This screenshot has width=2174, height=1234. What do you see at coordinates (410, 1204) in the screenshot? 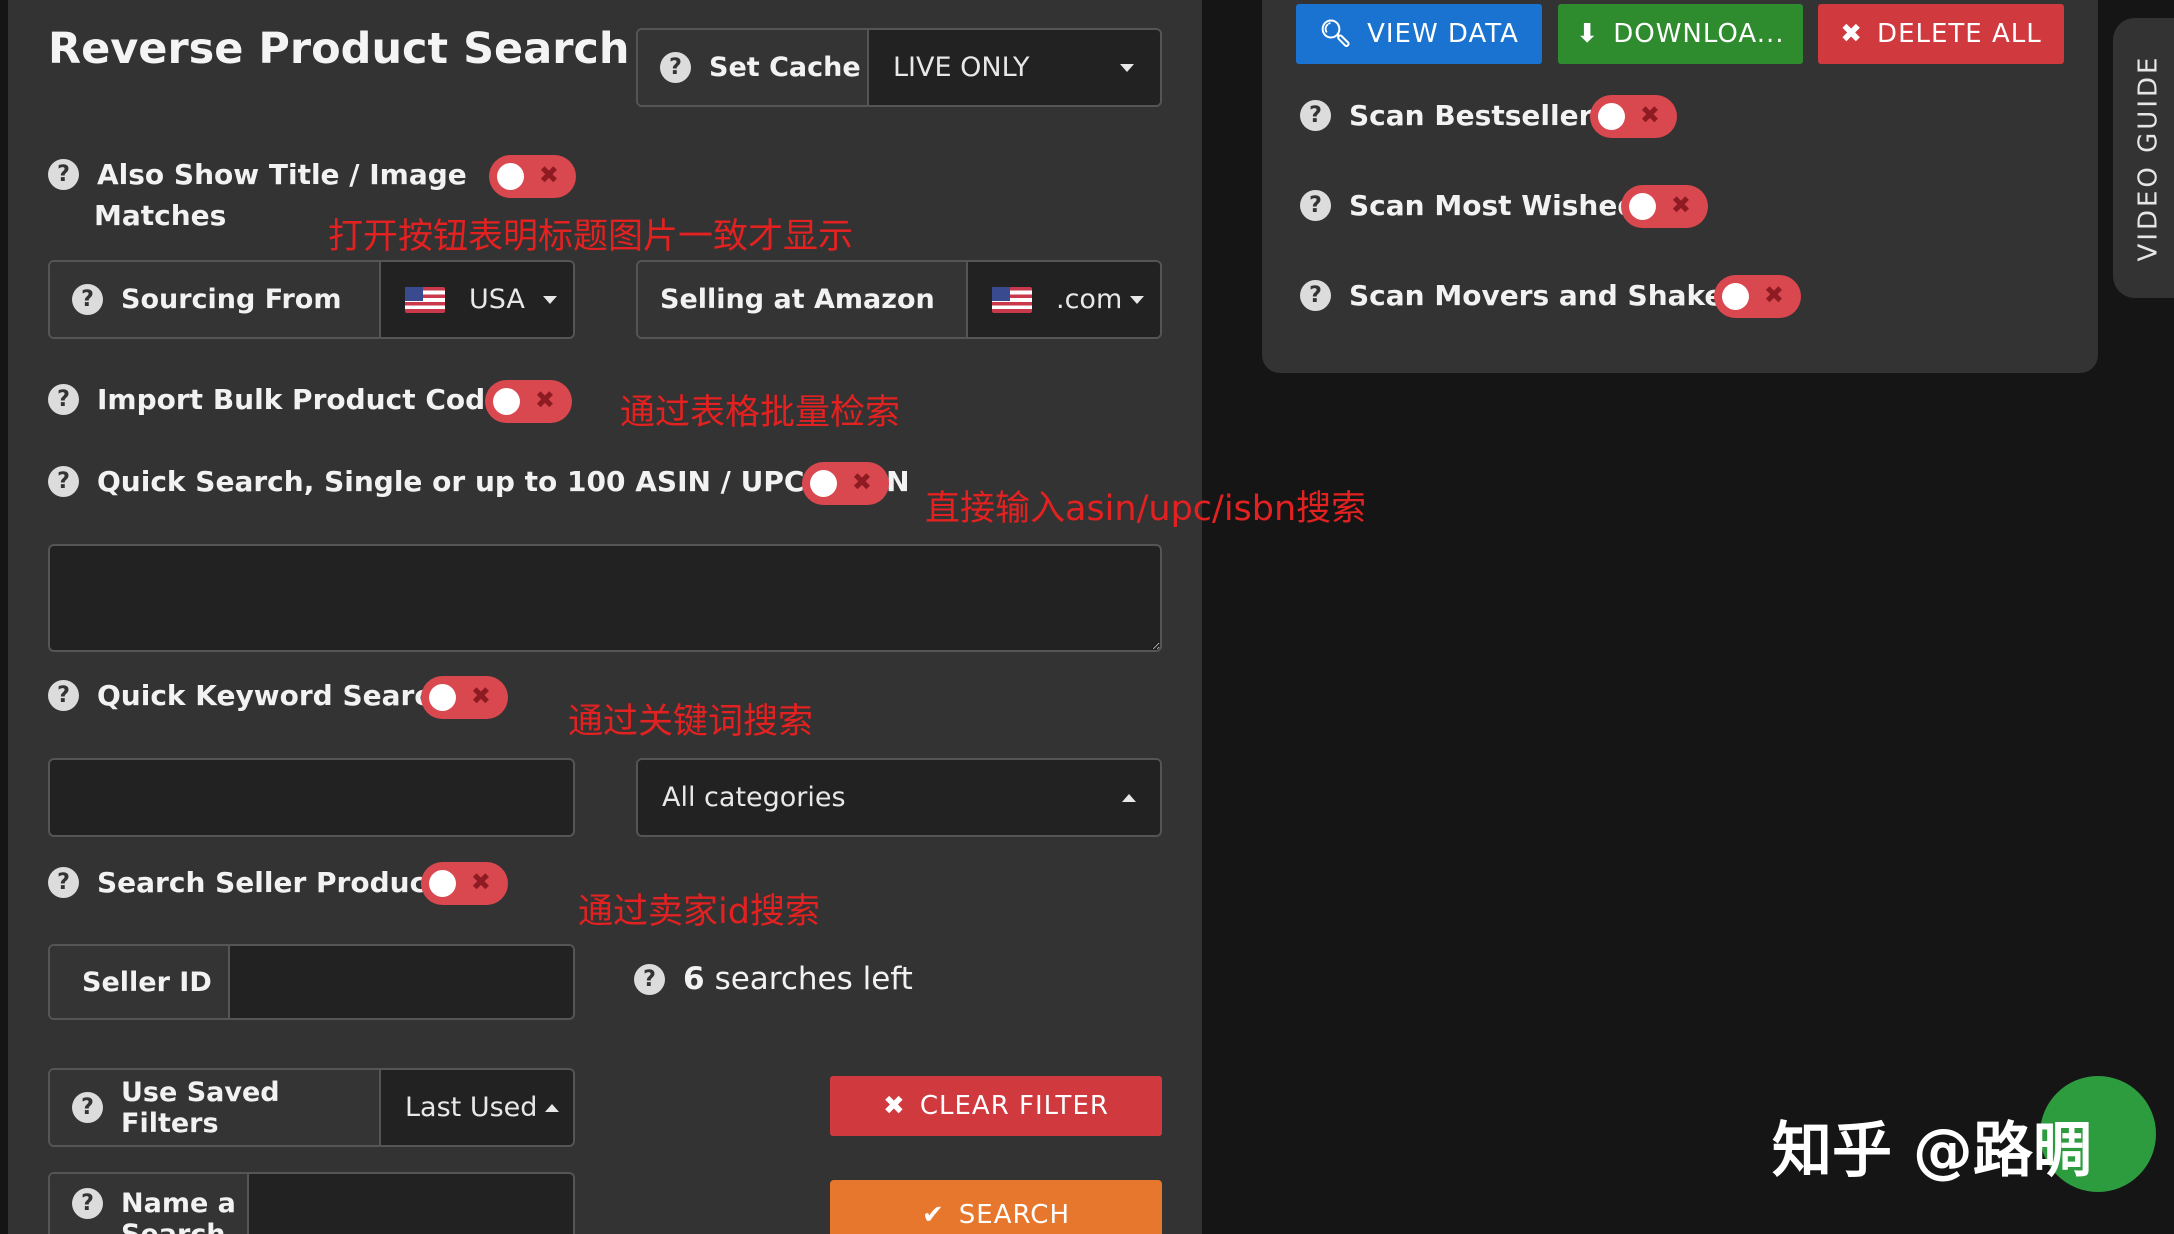
I see `name-search-input` at bounding box center [410, 1204].